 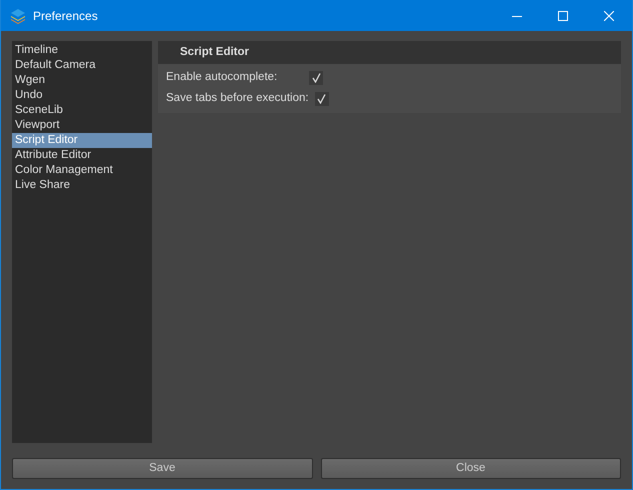 I want to click on app-logo-icon, so click(x=18, y=15).